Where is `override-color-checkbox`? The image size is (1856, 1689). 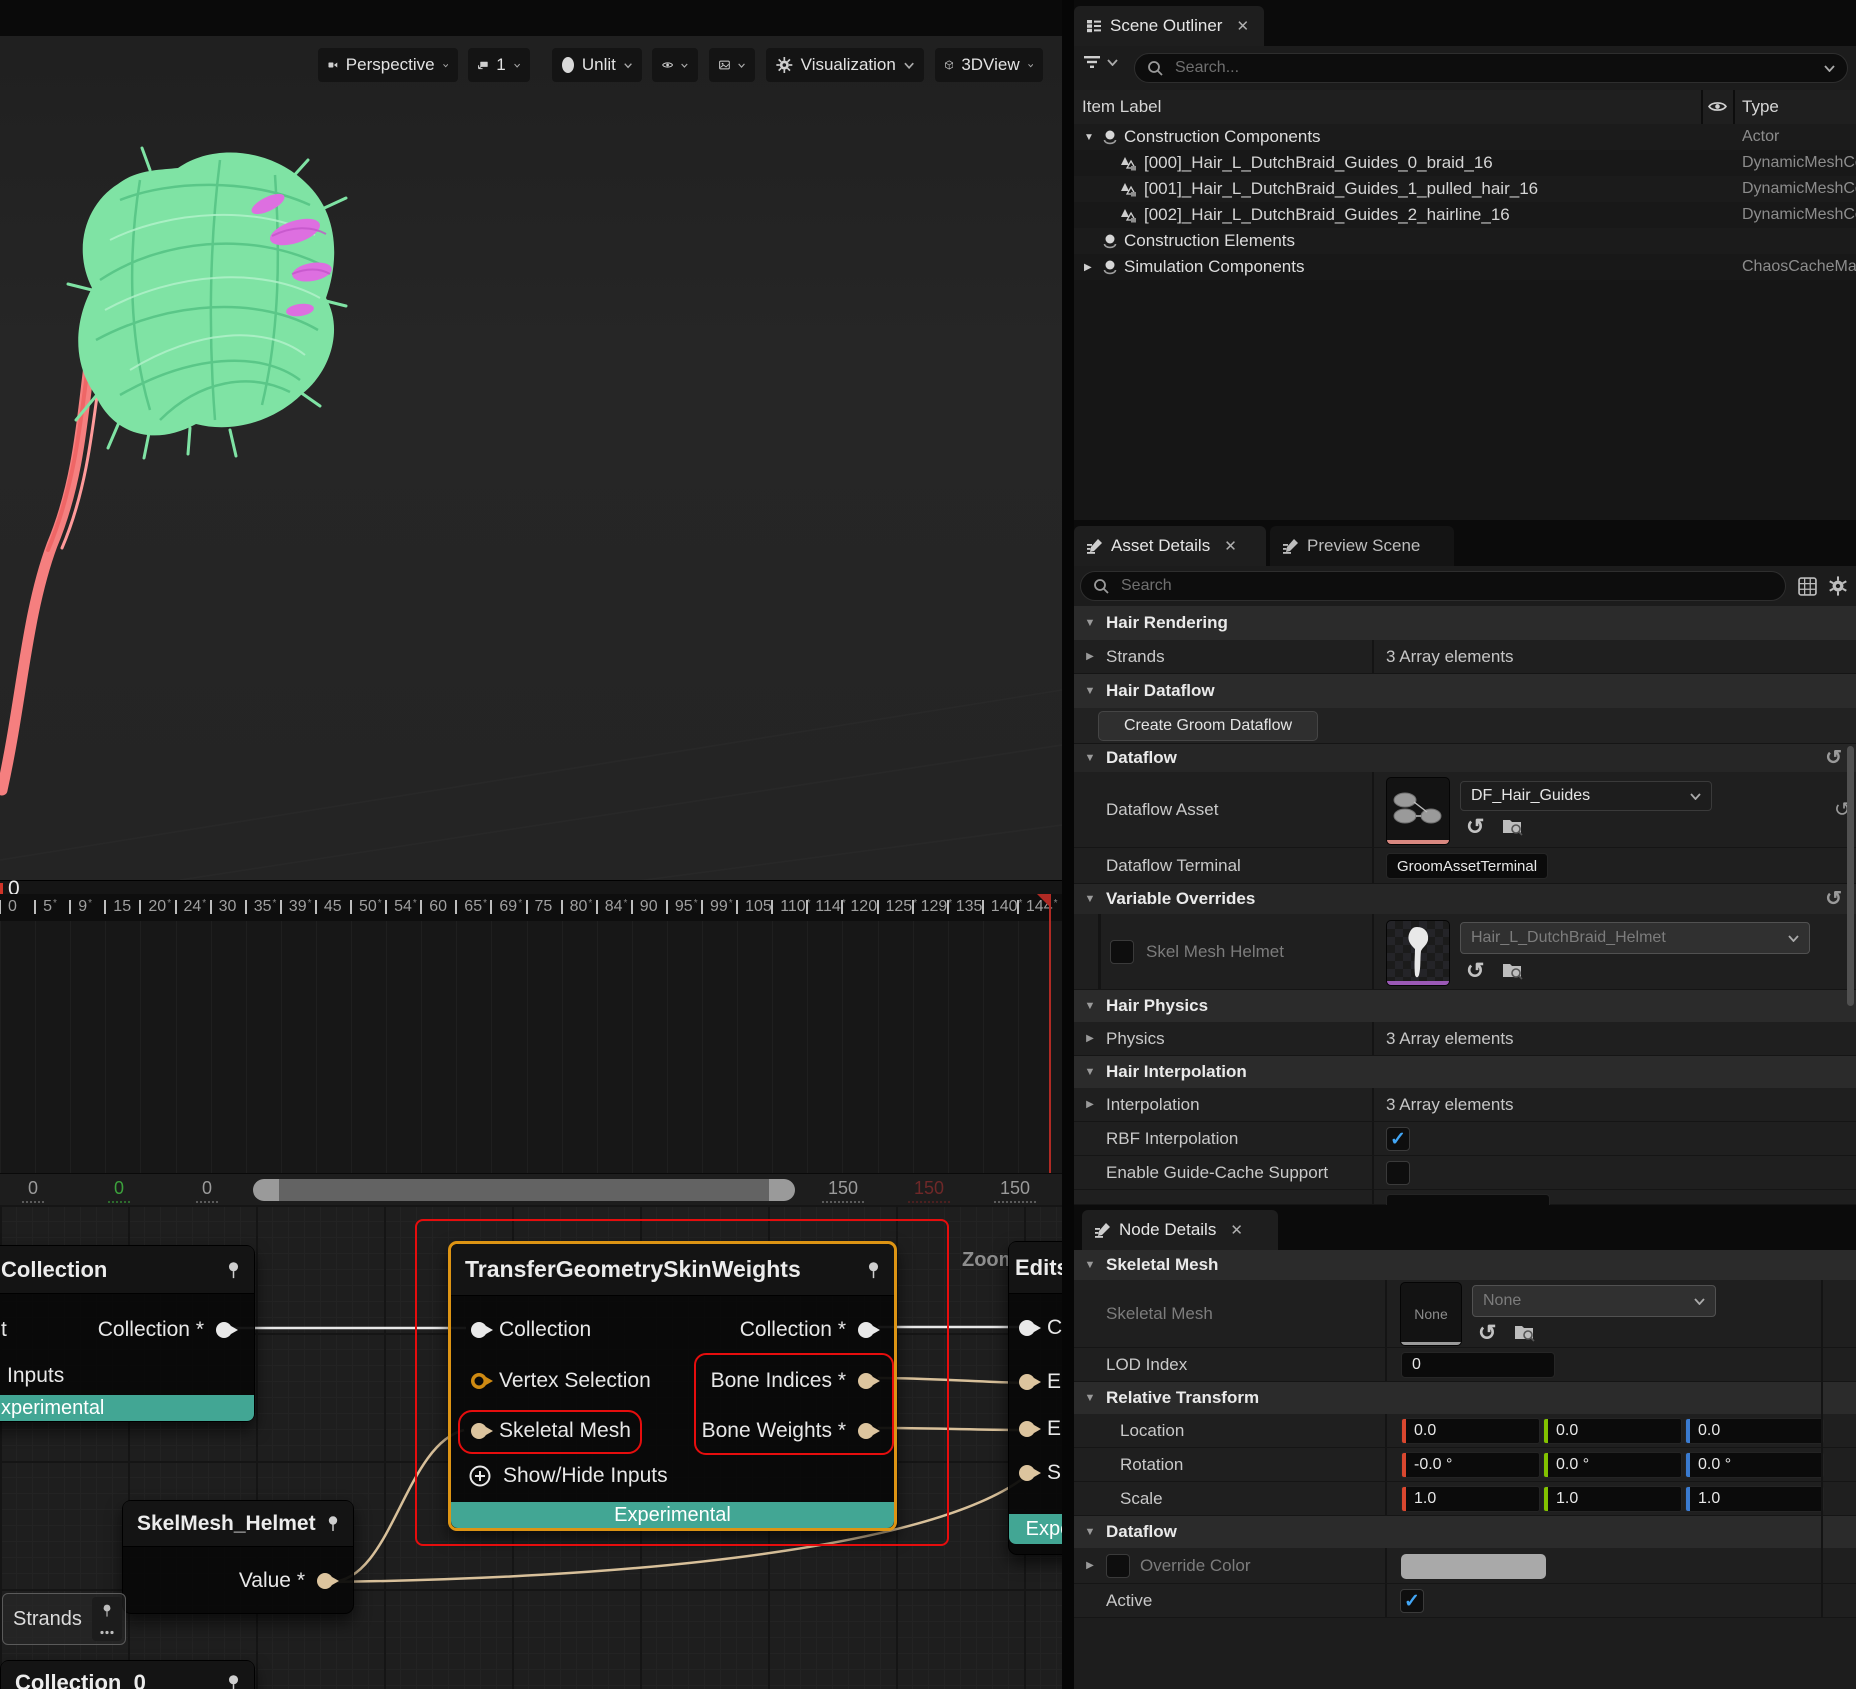
override-color-checkbox is located at coordinates (1118, 1565).